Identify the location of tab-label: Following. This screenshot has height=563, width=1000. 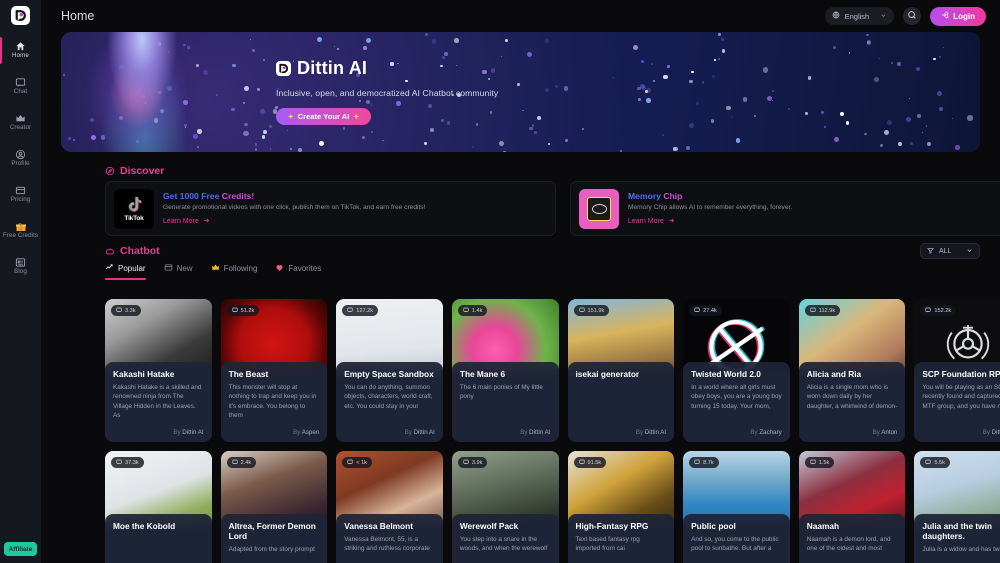
(240, 268).